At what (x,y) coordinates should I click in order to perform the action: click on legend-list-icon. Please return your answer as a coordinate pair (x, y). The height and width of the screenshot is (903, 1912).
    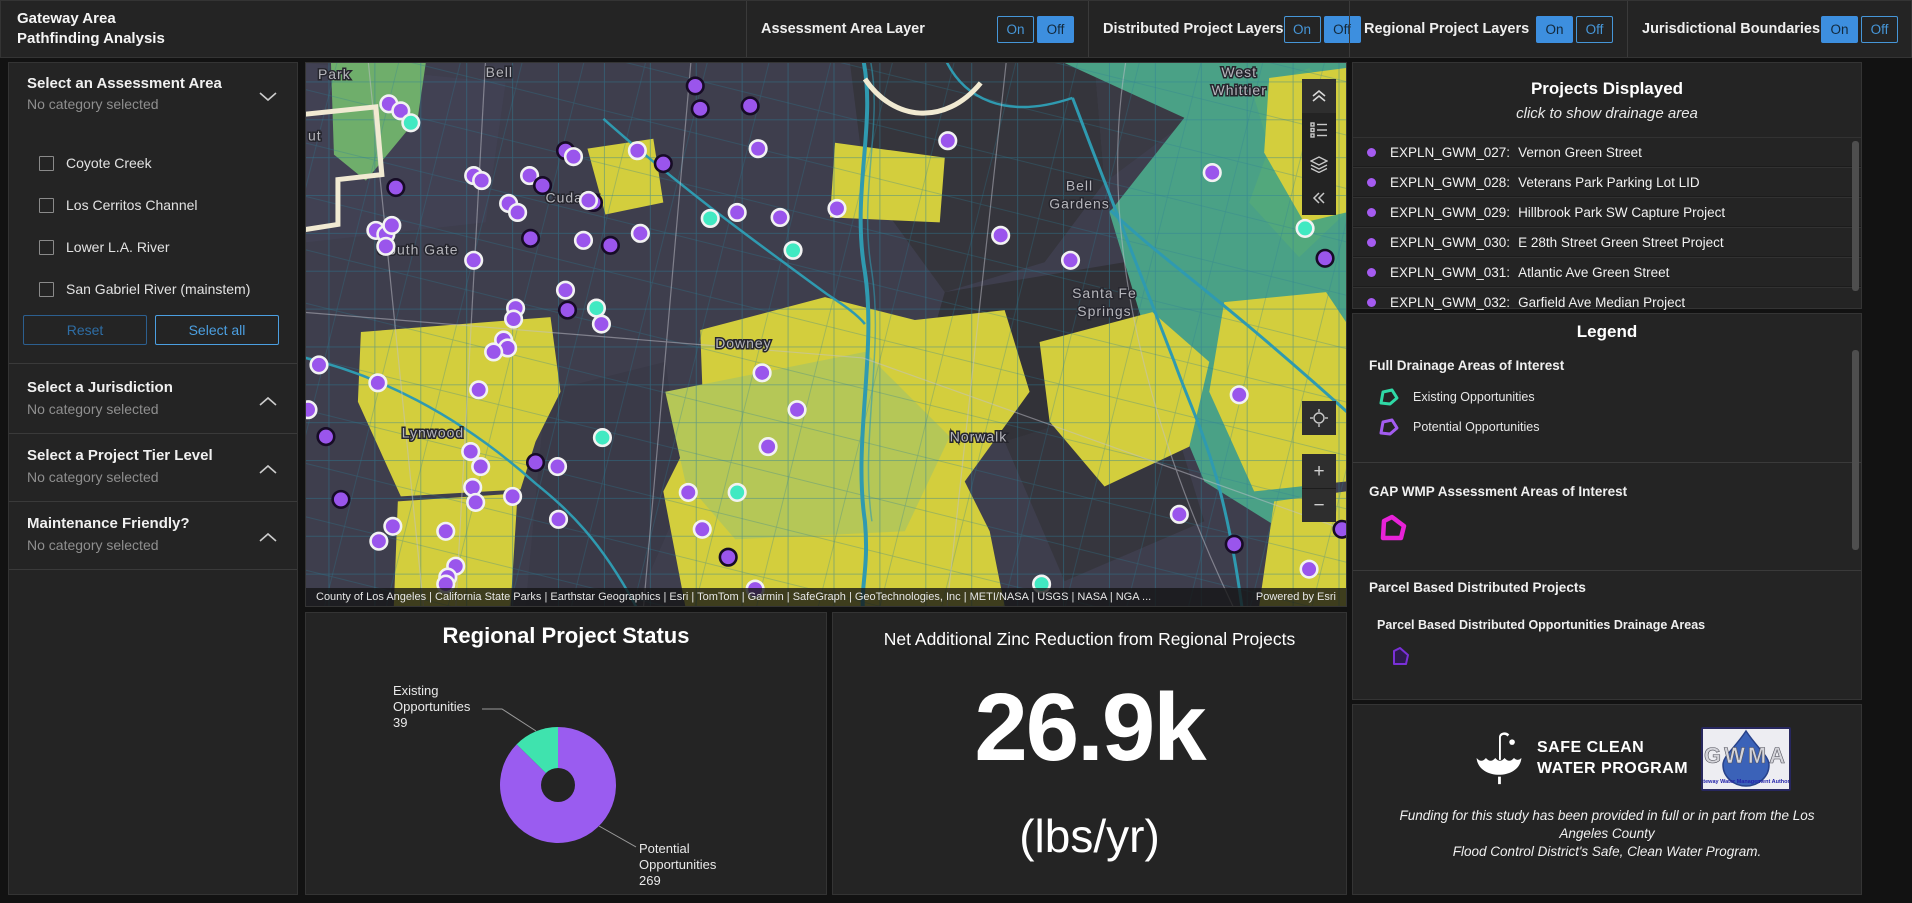
    Looking at the image, I should click on (1319, 130).